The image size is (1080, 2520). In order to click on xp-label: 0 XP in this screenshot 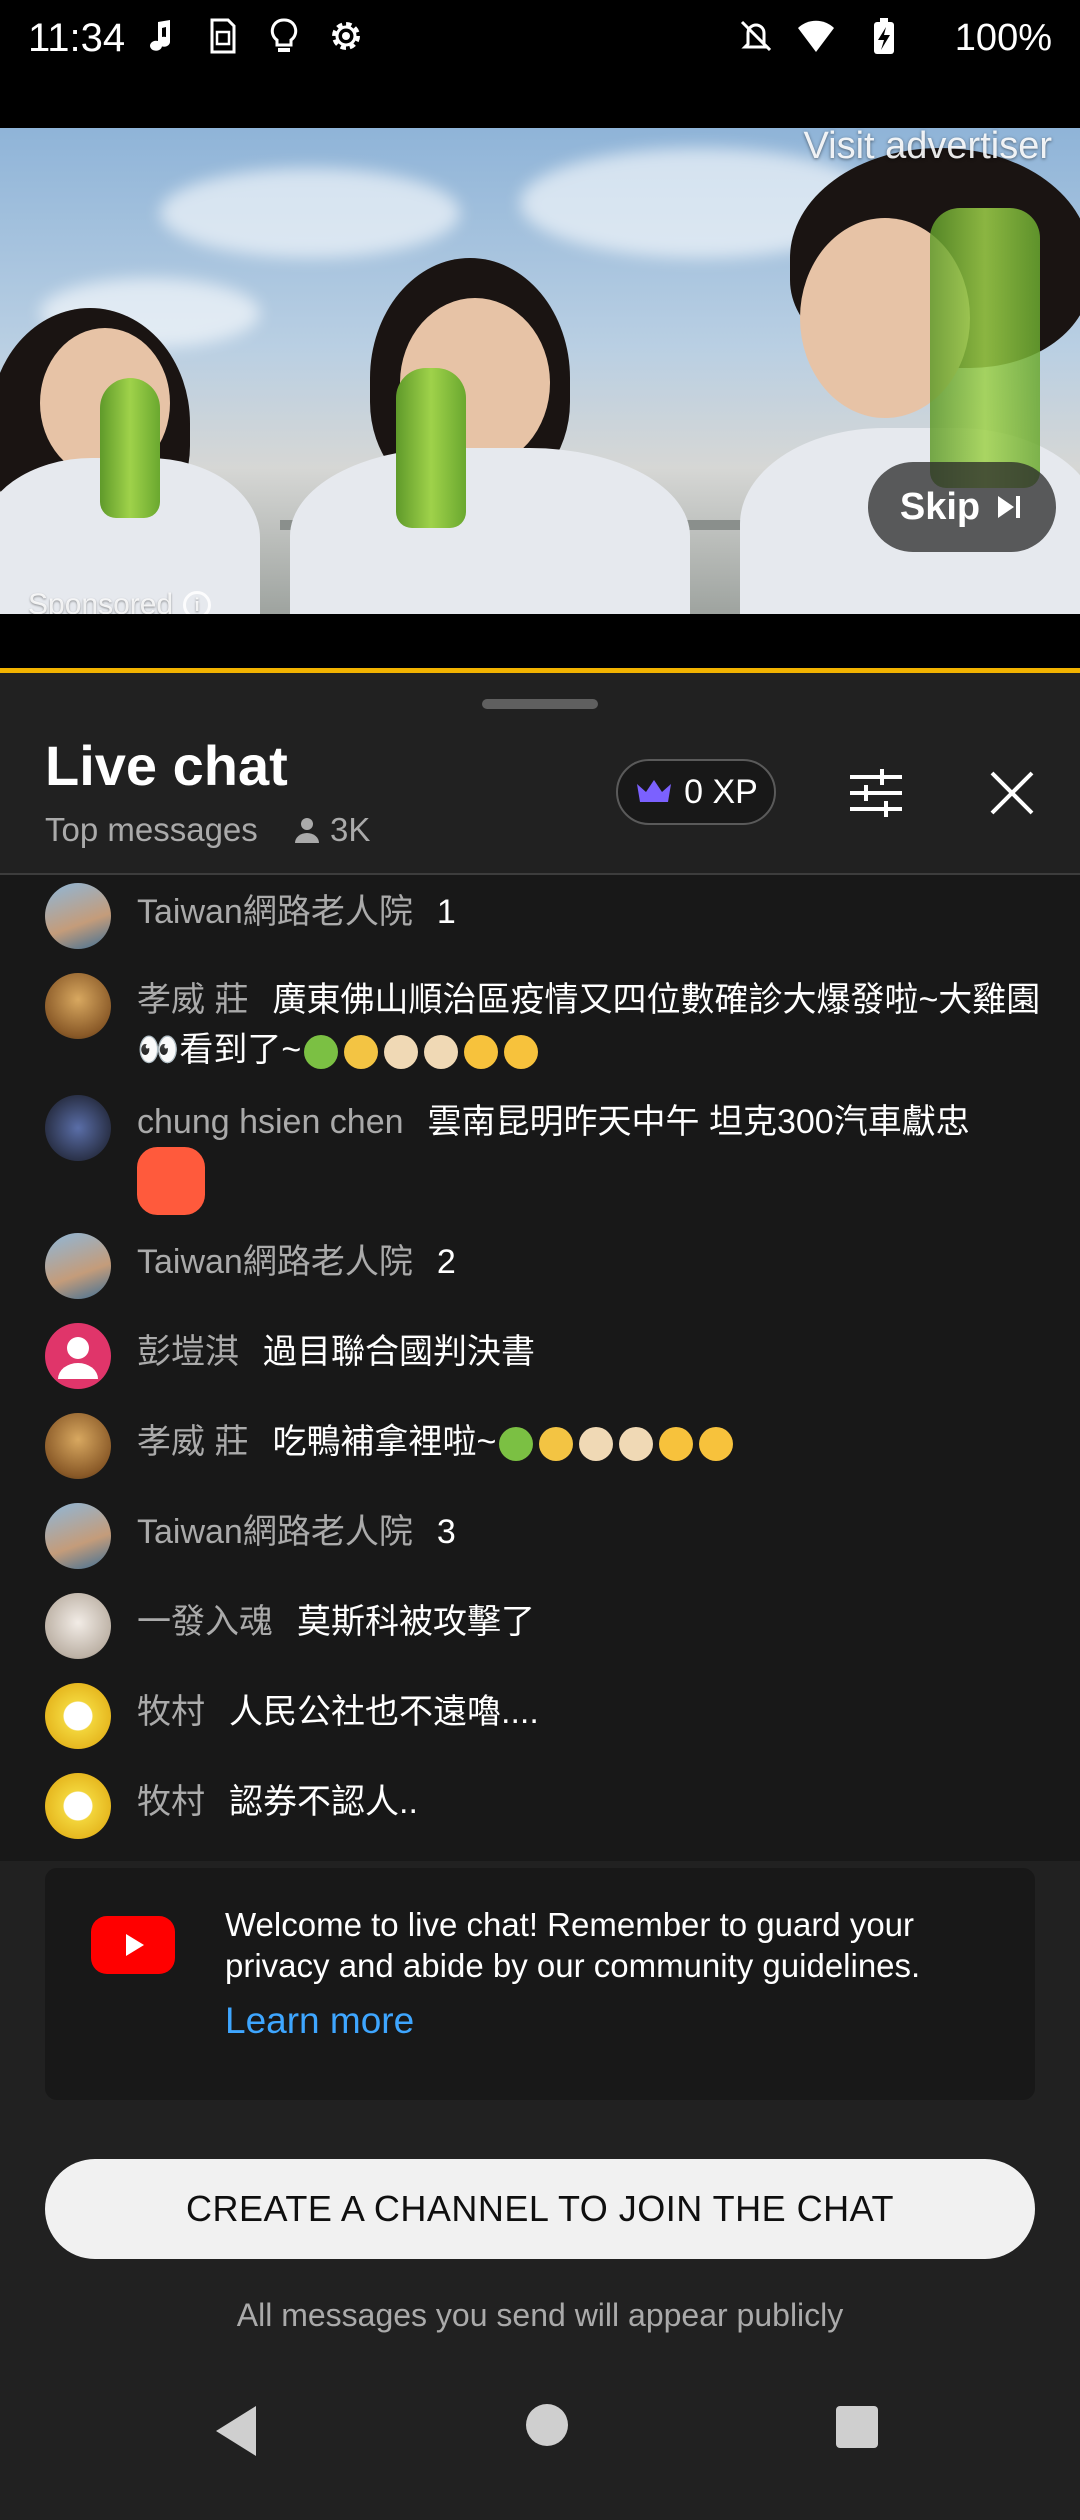, I will do `click(721, 791)`.